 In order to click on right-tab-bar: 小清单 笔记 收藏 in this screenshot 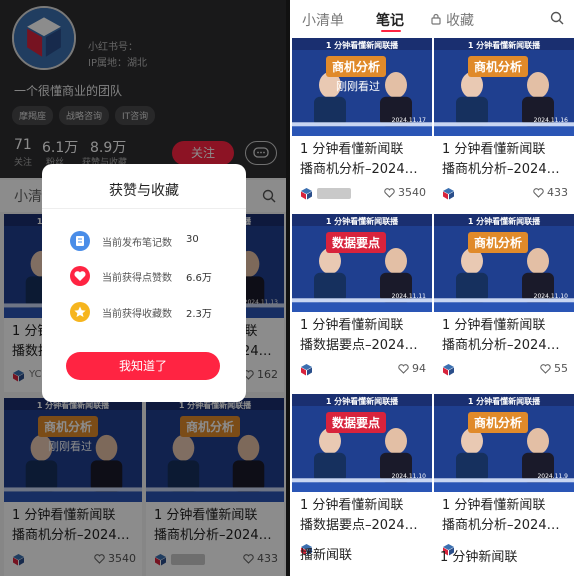, I will do `click(433, 18)`.